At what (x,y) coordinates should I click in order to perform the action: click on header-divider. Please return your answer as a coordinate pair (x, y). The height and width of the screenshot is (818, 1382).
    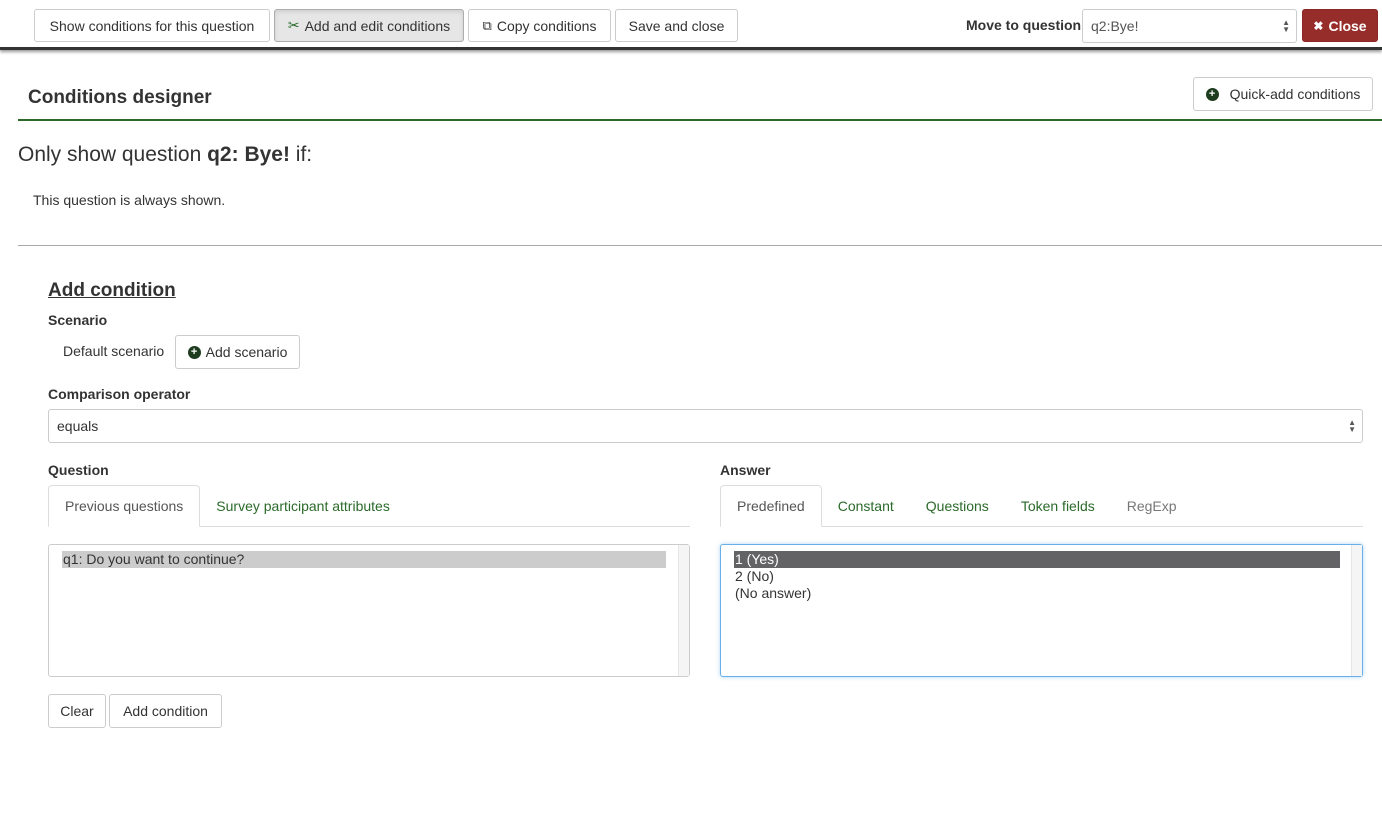
    Looking at the image, I should click on (700, 120).